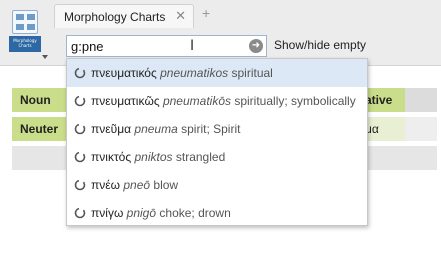  I want to click on arrow-right-circle-icon: ➜, so click(256, 46).